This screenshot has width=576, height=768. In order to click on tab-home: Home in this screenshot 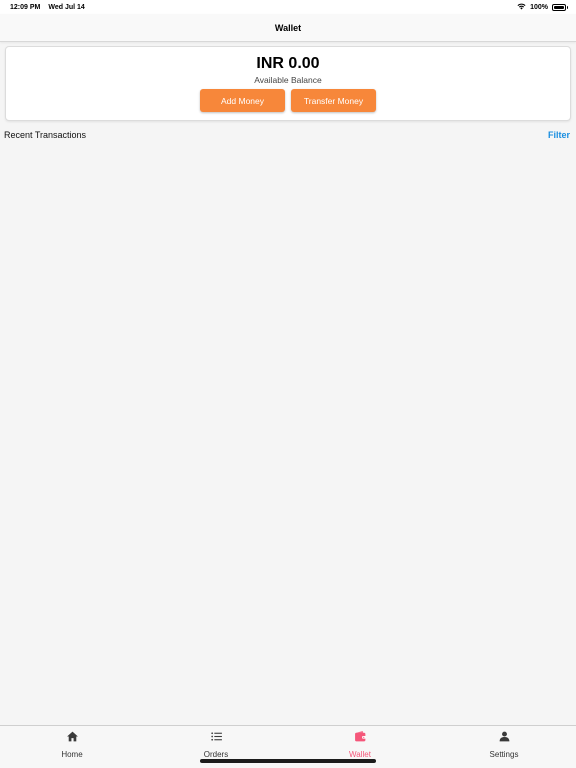, I will do `click(72, 747)`.